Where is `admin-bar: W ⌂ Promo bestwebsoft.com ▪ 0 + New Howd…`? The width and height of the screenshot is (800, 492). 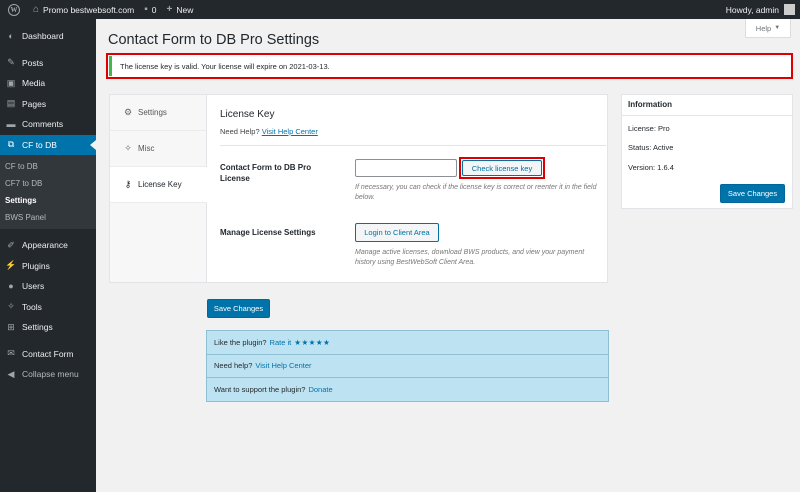 admin-bar: W ⌂ Promo bestwebsoft.com ▪ 0 + New Howd… is located at coordinates (400, 9).